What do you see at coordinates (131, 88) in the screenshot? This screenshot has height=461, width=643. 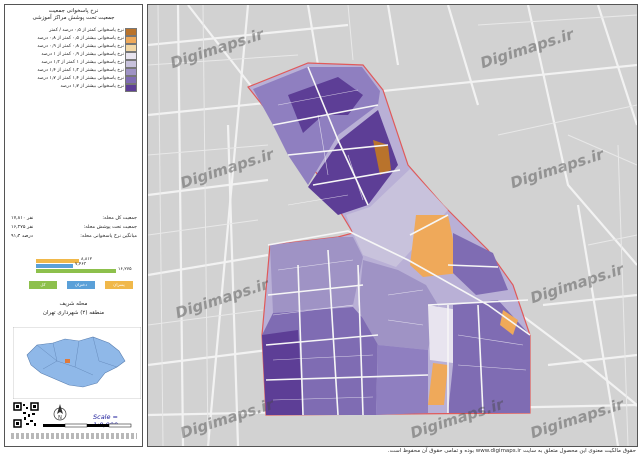 I see `legend-swatch` at bounding box center [131, 88].